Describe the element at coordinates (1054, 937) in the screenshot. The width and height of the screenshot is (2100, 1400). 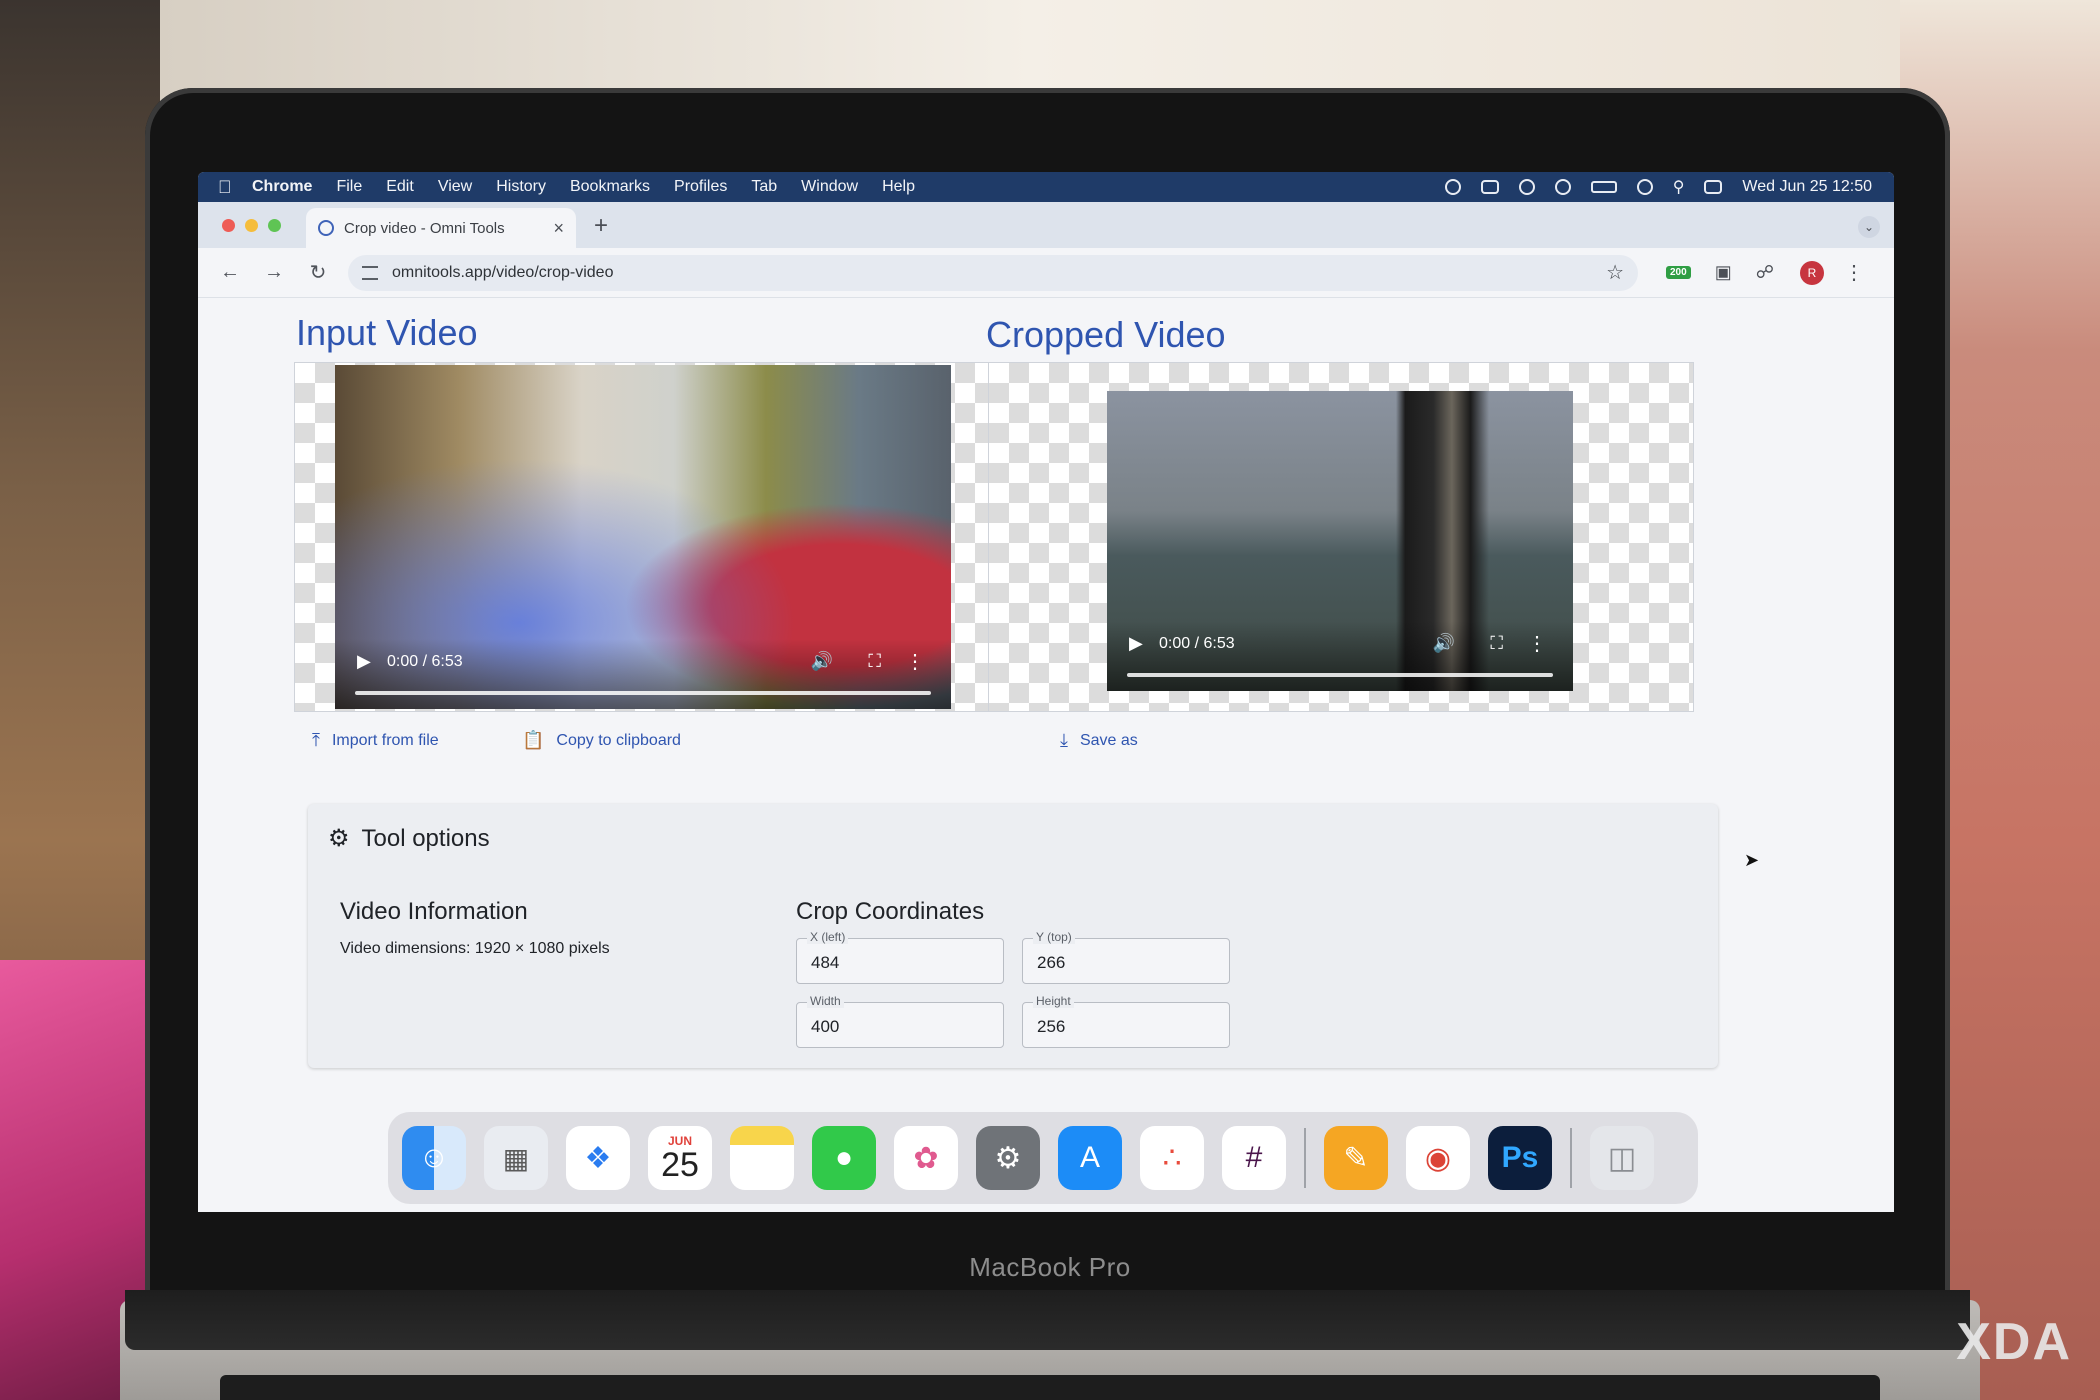
I see `crop-y-label: Y (top)` at that location.